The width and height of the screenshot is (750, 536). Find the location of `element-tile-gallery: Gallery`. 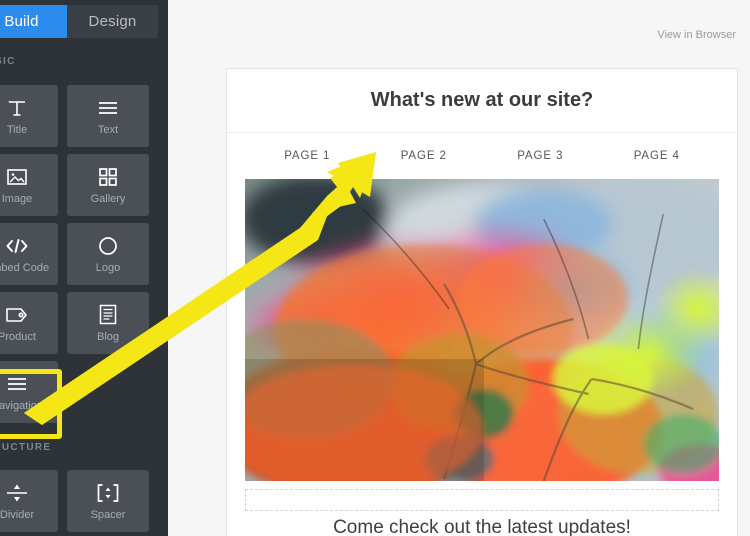

element-tile-gallery: Gallery is located at coordinates (108, 185).